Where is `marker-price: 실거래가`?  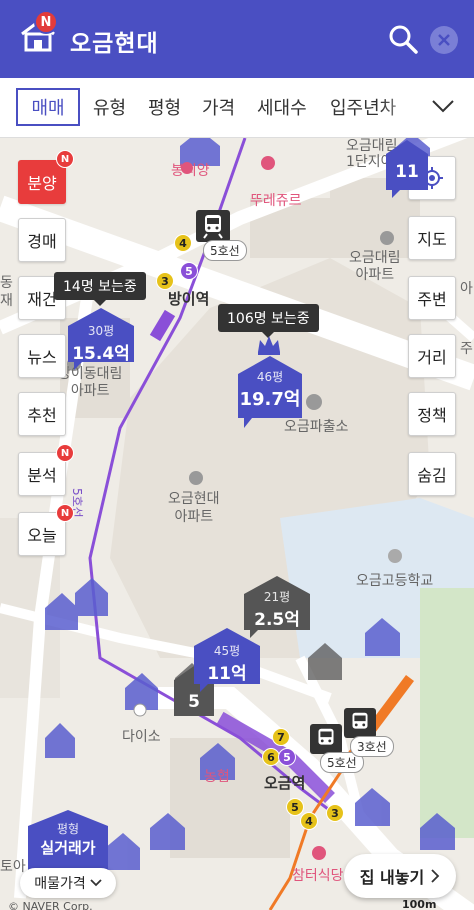
marker-price: 실거래가 is located at coordinates (68, 848).